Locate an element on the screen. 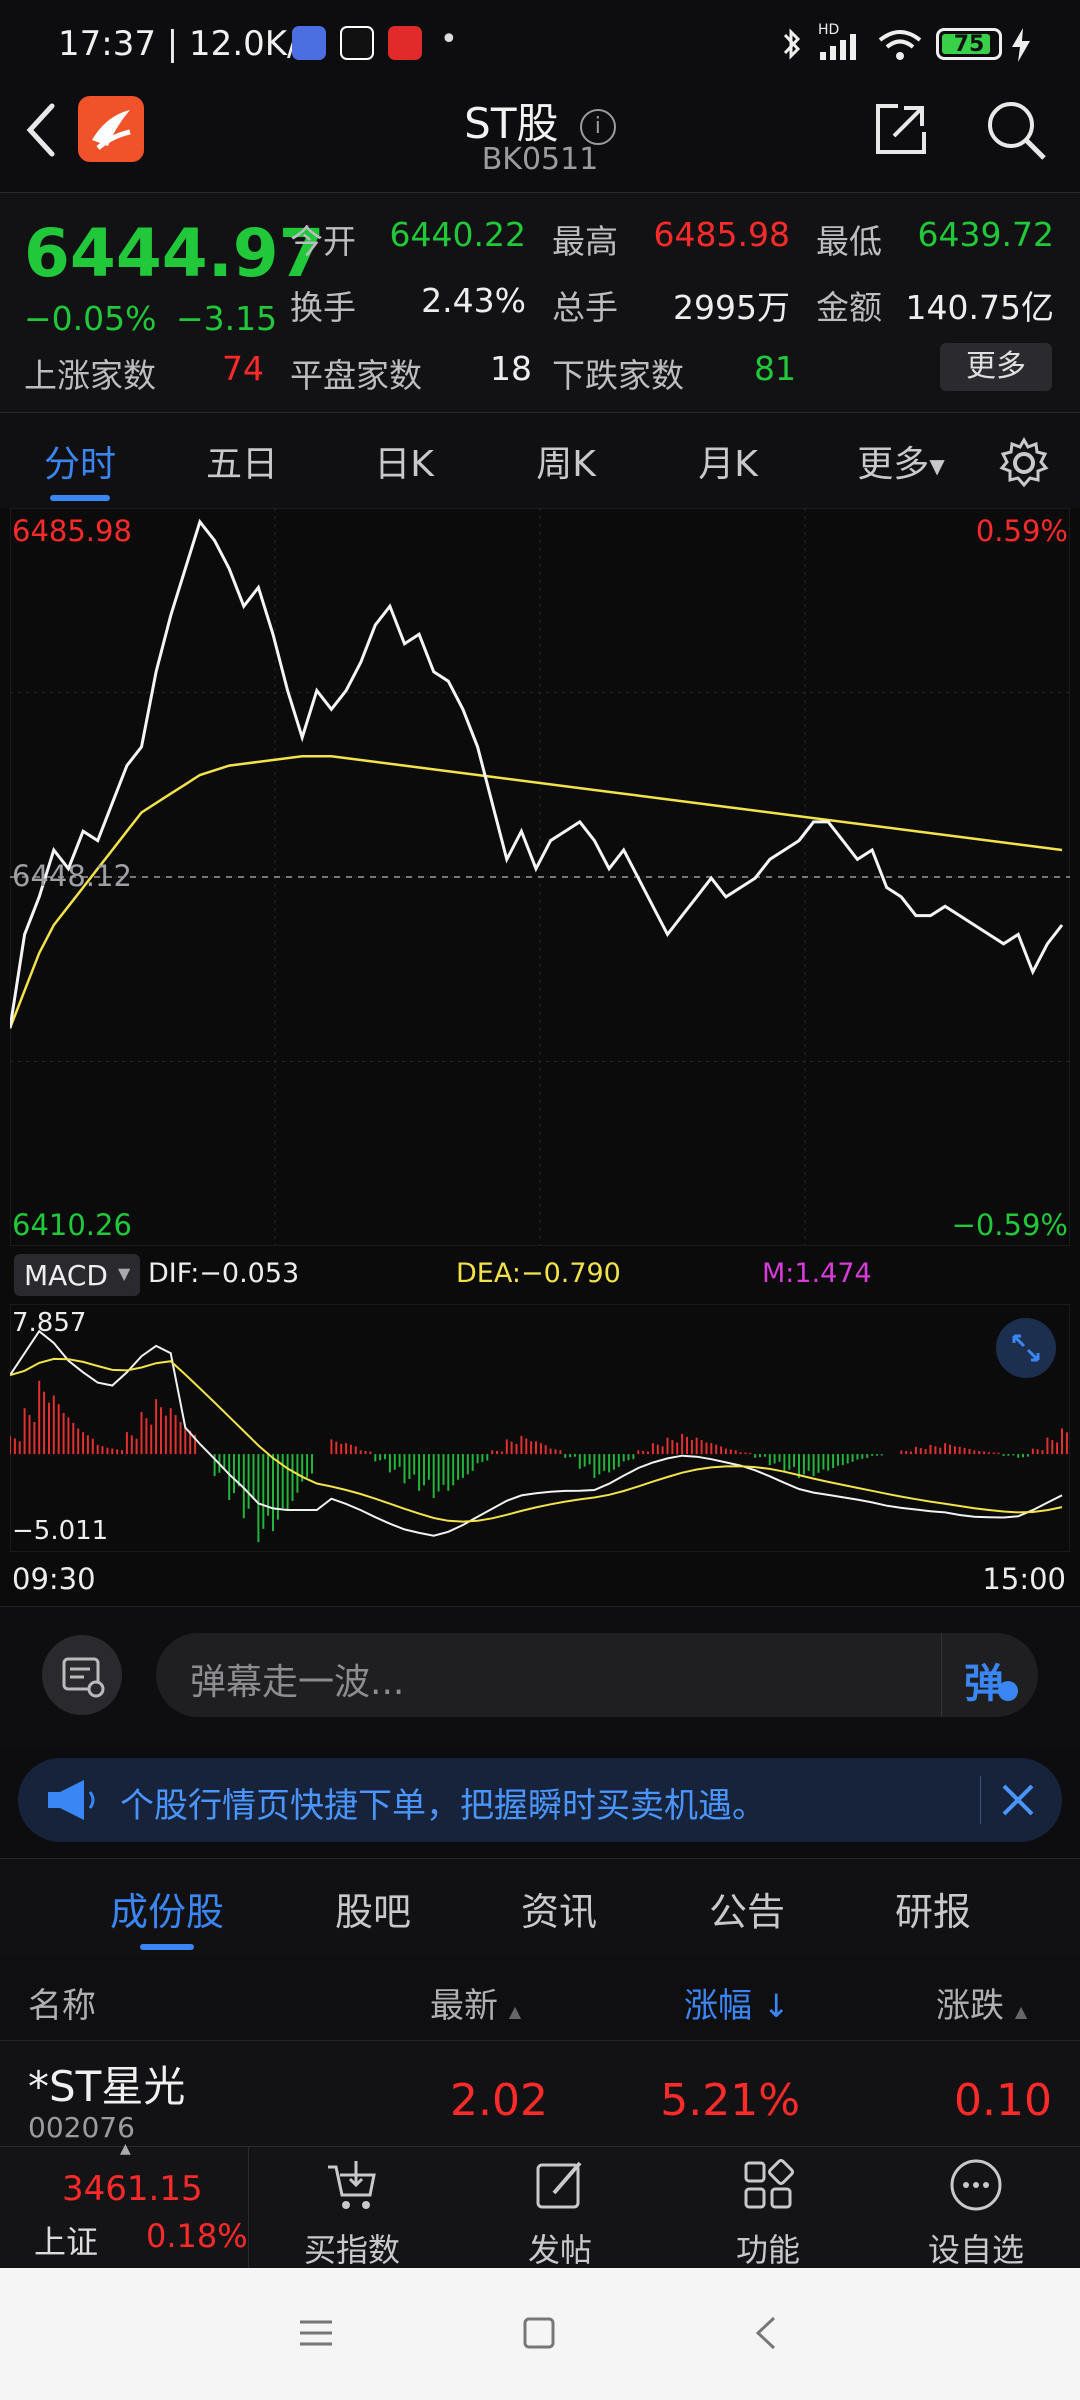 This screenshot has height=2400, width=1080. pct-low-label: −0.59% is located at coordinates (1009, 1225).